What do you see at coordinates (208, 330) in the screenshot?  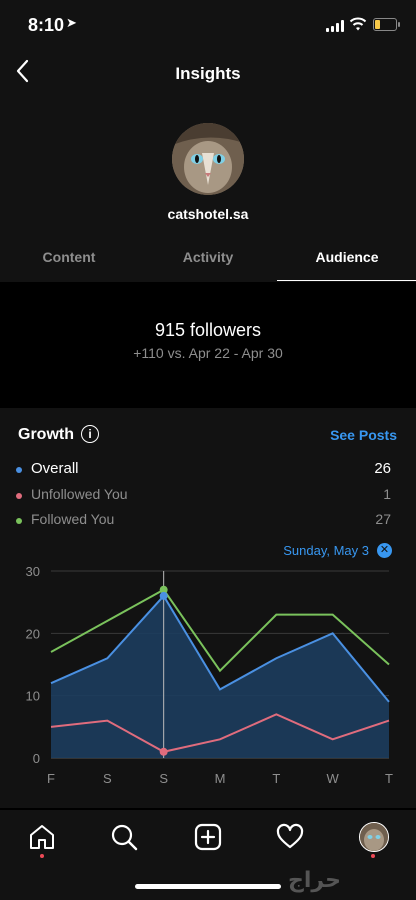 I see `followers-count: 915 followers` at bounding box center [208, 330].